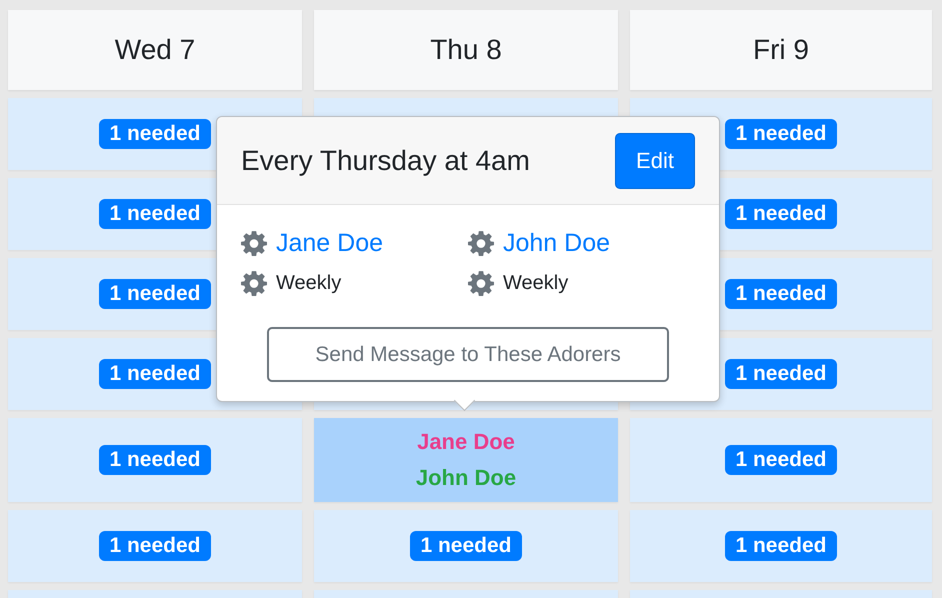 The image size is (942, 598). Describe the element at coordinates (781, 50) in the screenshot. I see `day-header: Fri 9` at that location.